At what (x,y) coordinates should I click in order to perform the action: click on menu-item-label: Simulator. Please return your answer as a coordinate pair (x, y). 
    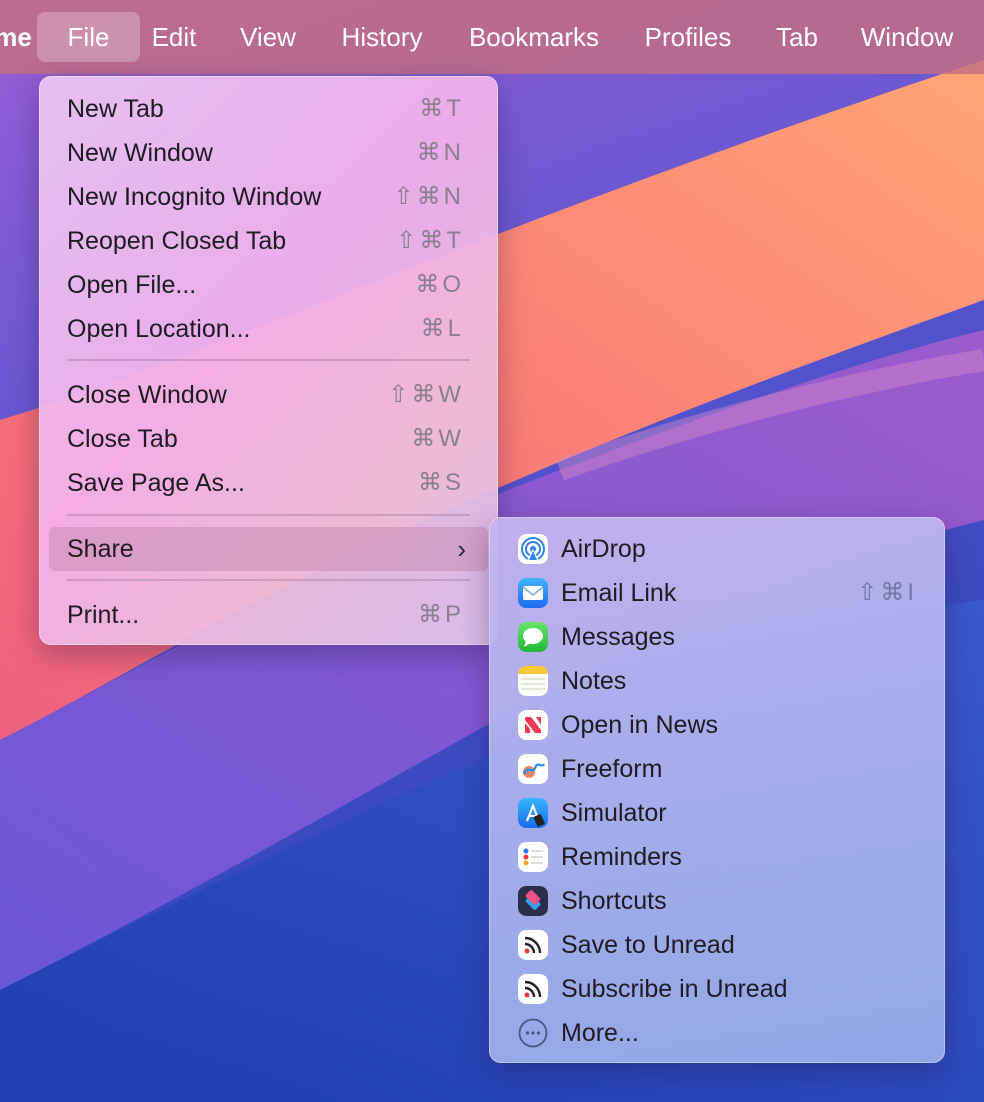
    Looking at the image, I should click on (614, 813).